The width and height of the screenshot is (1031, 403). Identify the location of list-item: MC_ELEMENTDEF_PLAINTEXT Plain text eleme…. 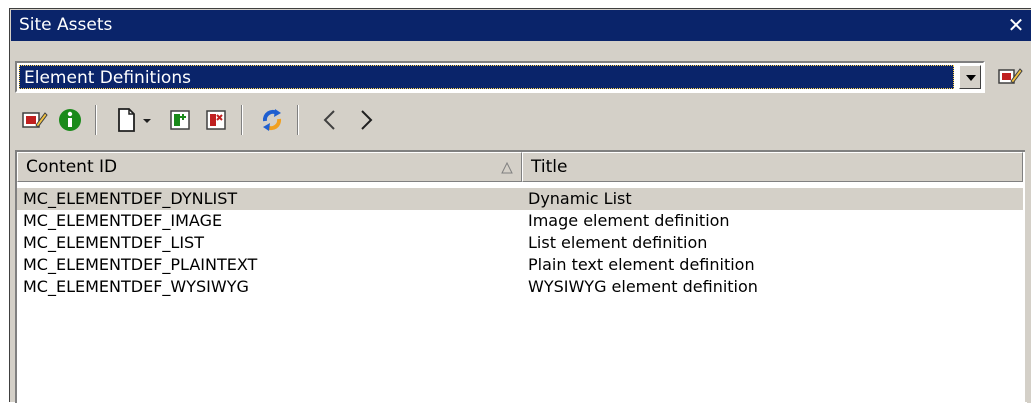
(520, 265).